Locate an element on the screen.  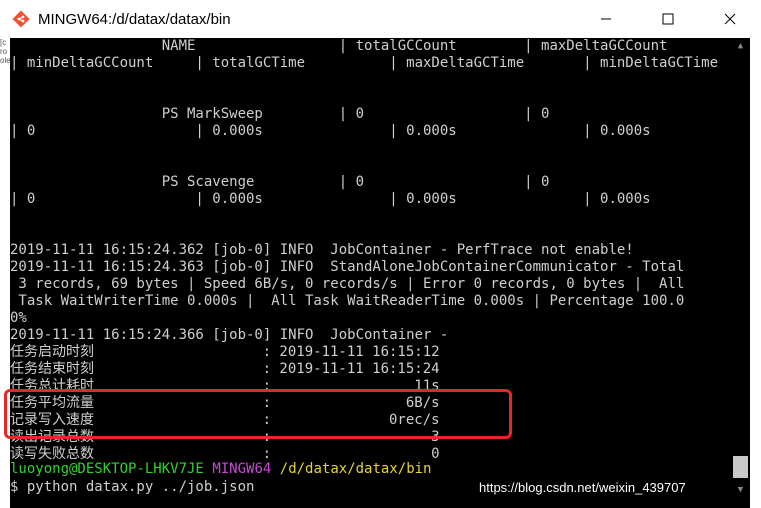
window-right-edge is located at coordinates (755, 273).